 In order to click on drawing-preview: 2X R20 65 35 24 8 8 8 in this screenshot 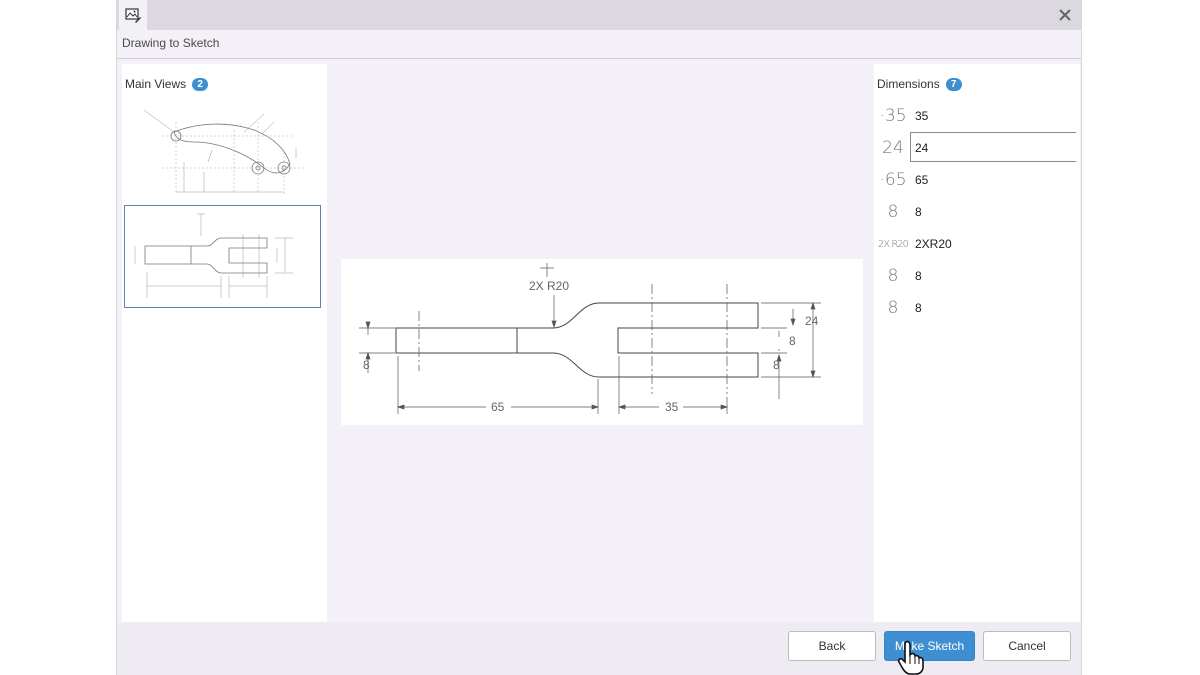, I will do `click(602, 342)`.